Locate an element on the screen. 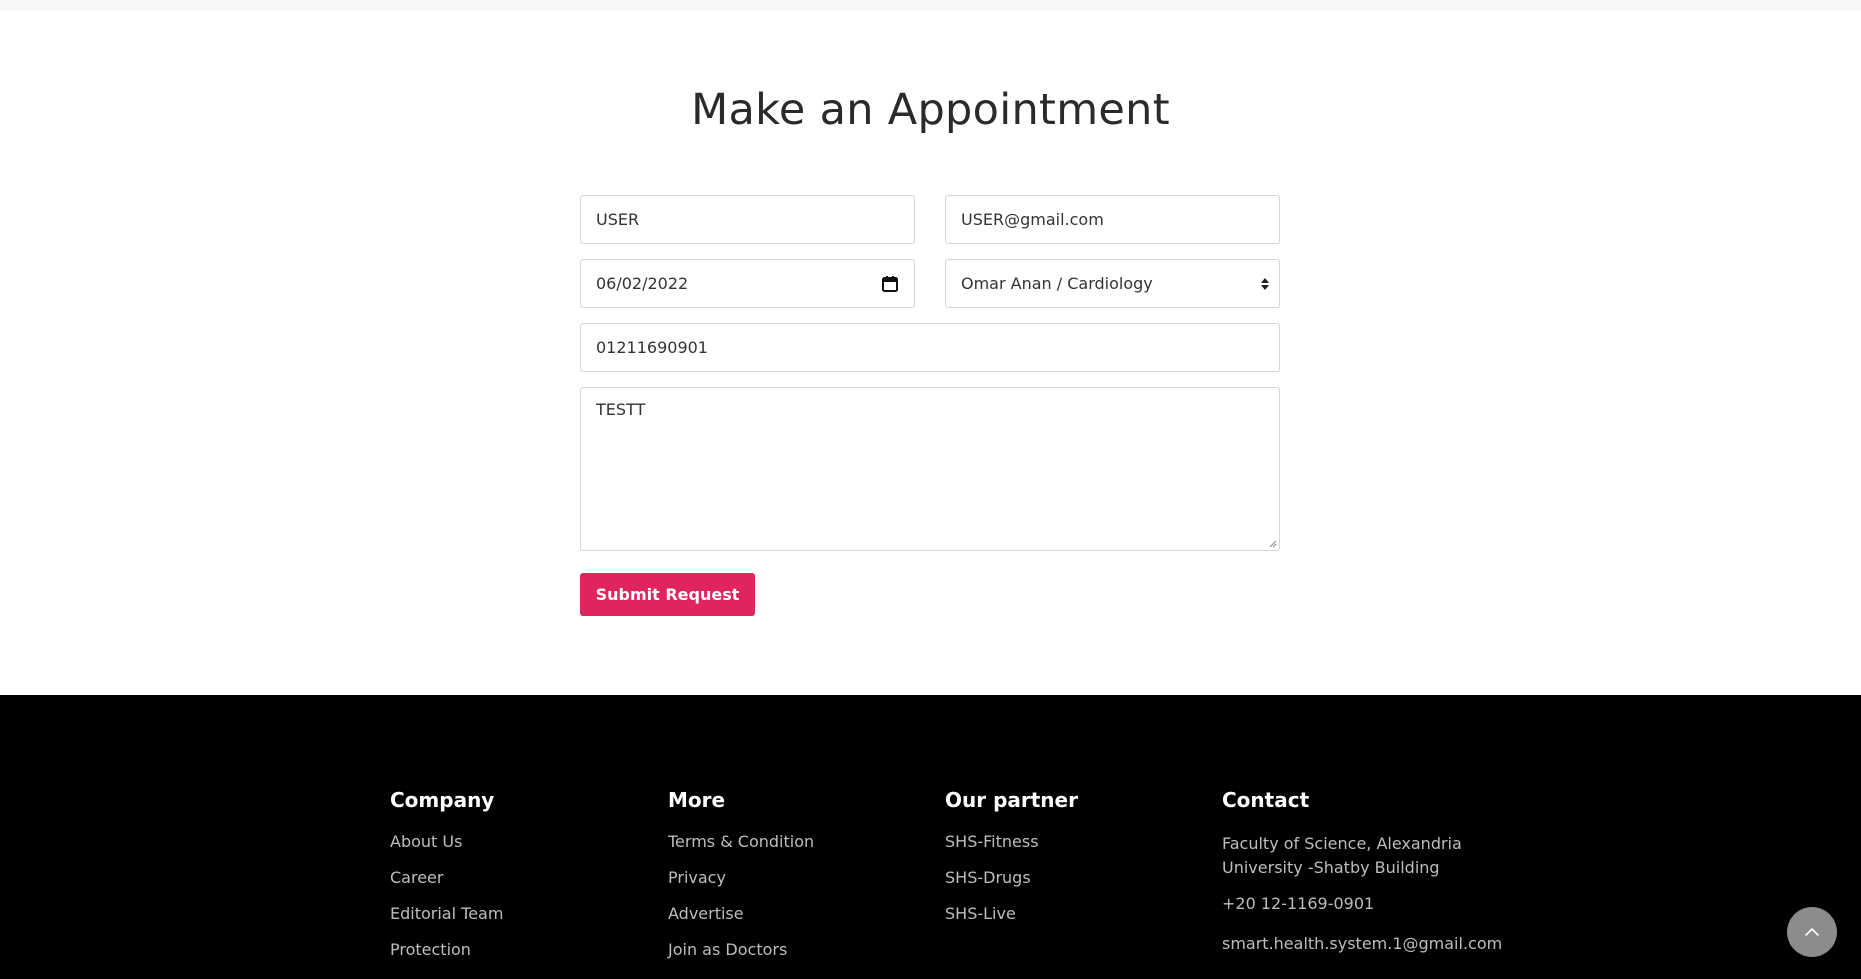 This screenshot has width=1861, height=979. footer-link-terms: Terms & Condition is located at coordinates (741, 850).